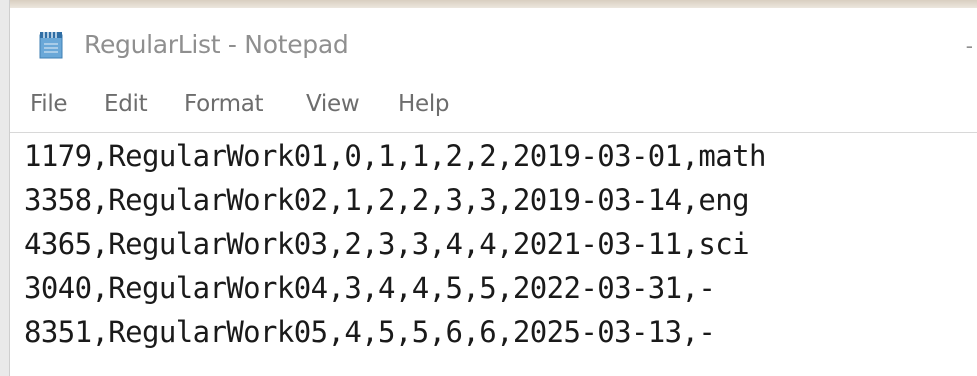 Image resolution: width=977 pixels, height=376 pixels. What do you see at coordinates (969, 46) in the screenshot?
I see `minimize-glyph: -` at bounding box center [969, 46].